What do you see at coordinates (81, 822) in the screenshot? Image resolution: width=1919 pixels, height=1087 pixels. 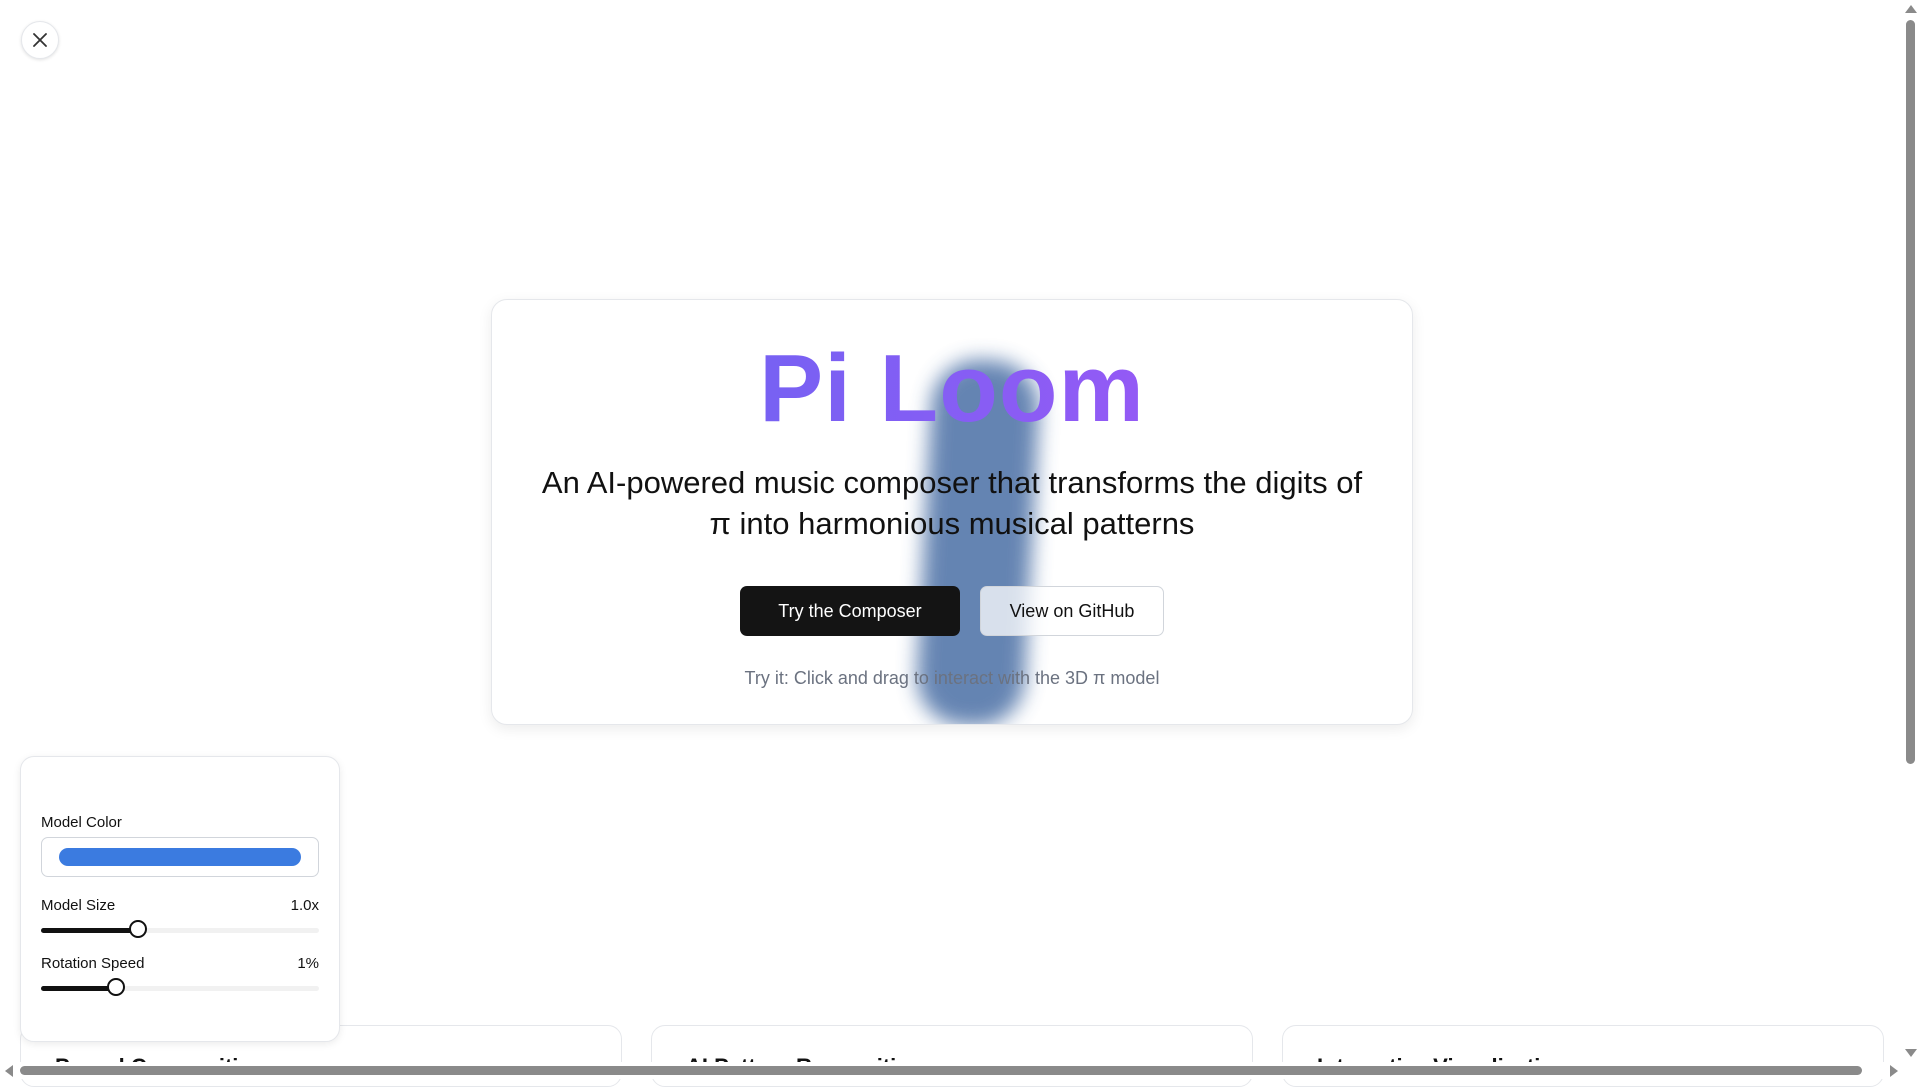 I see `model-color-label: Model Color` at bounding box center [81, 822].